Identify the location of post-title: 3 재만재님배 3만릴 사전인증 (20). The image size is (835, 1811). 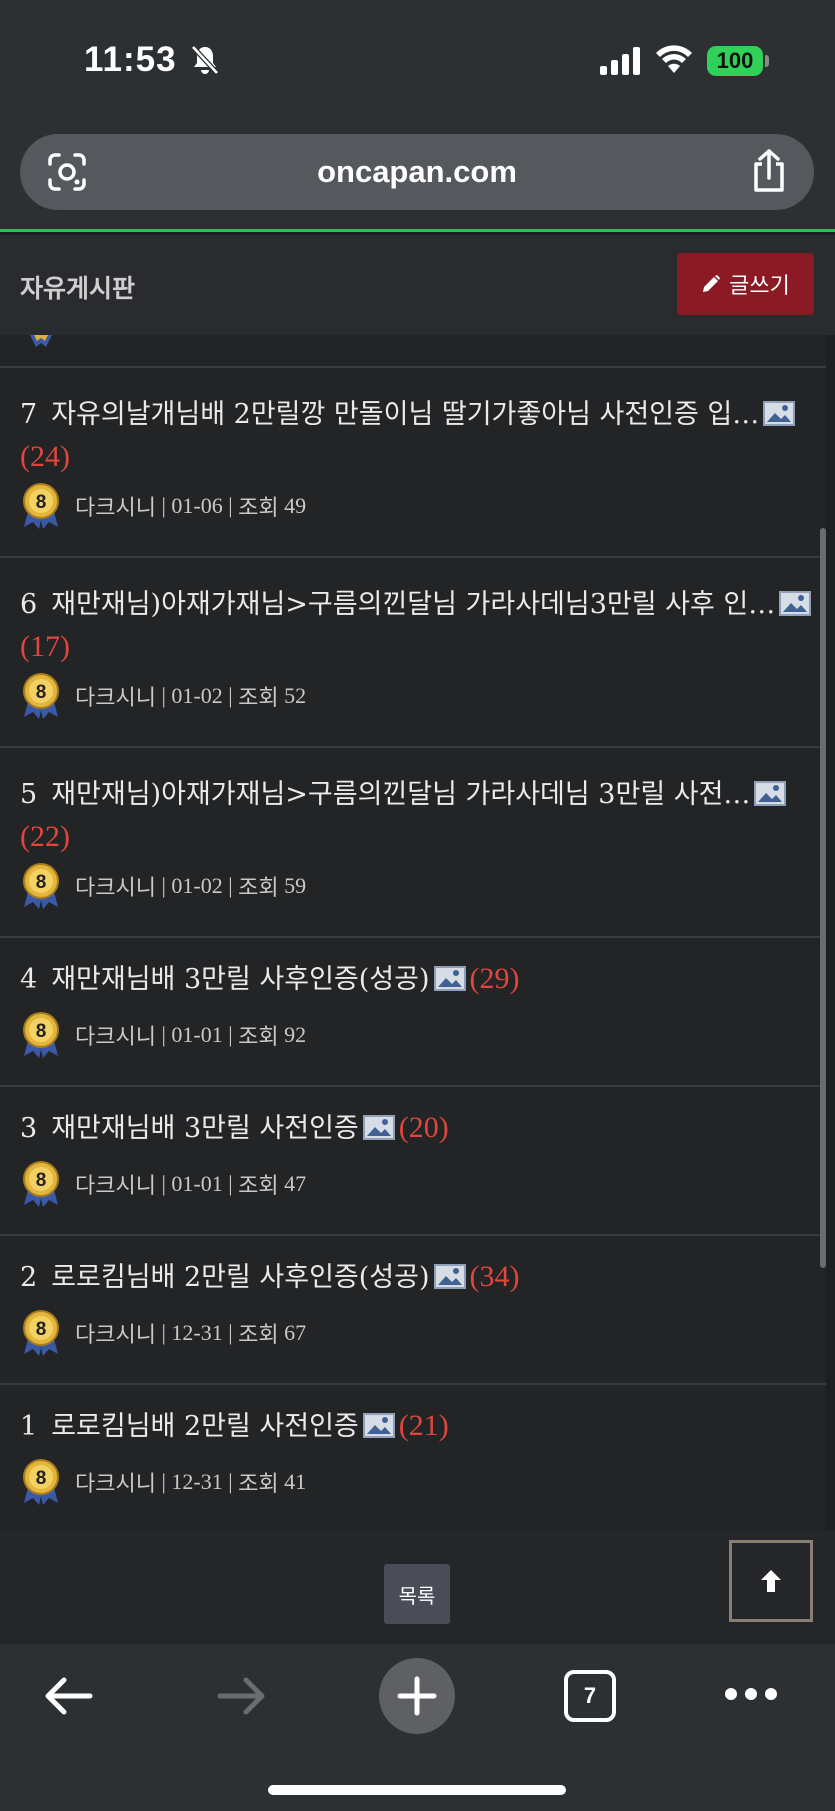
(420, 1128).